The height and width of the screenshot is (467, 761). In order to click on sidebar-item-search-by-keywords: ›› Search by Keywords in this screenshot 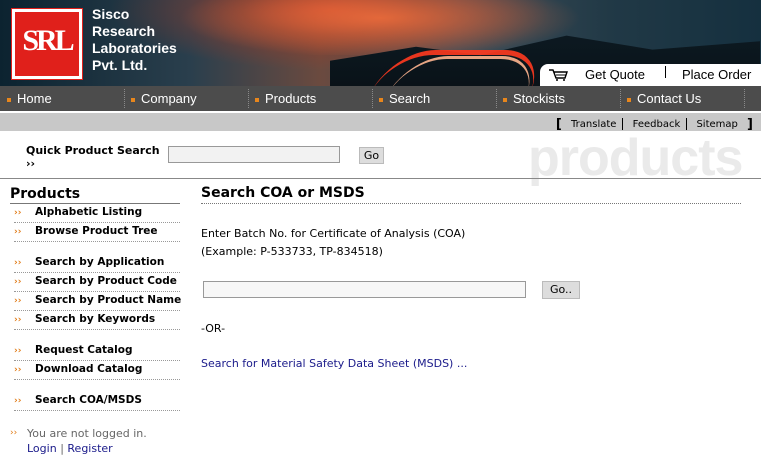, I will do `click(97, 320)`.